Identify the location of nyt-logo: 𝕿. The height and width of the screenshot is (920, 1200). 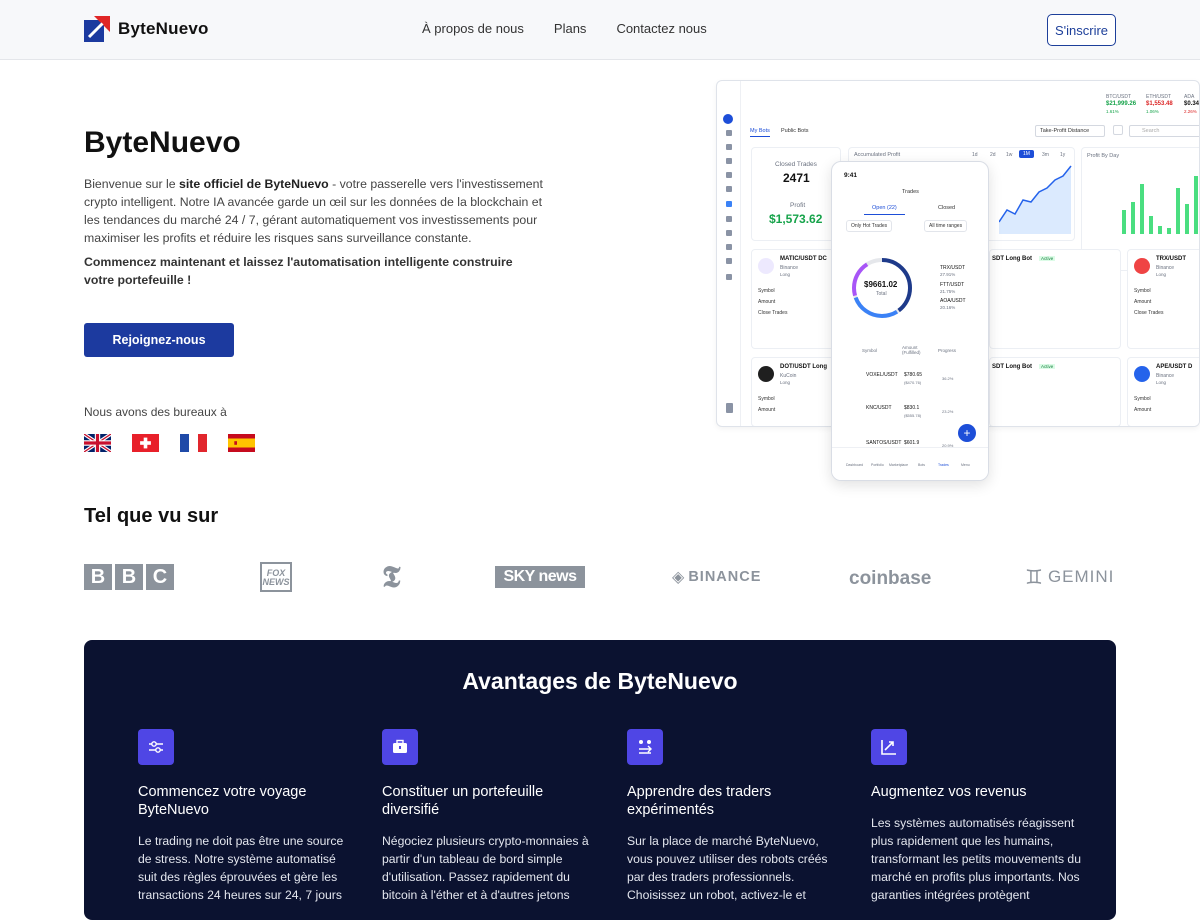
(391, 577).